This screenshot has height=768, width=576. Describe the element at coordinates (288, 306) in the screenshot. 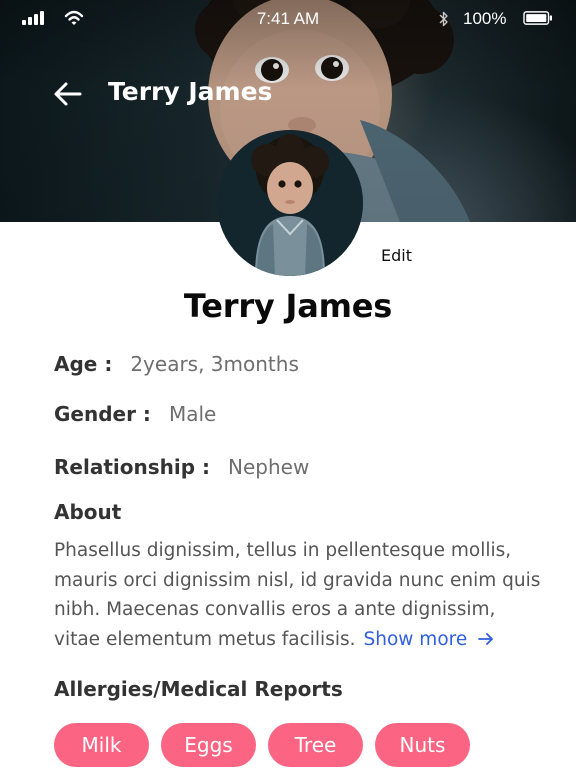

I see `profile-name: Terry James` at that location.